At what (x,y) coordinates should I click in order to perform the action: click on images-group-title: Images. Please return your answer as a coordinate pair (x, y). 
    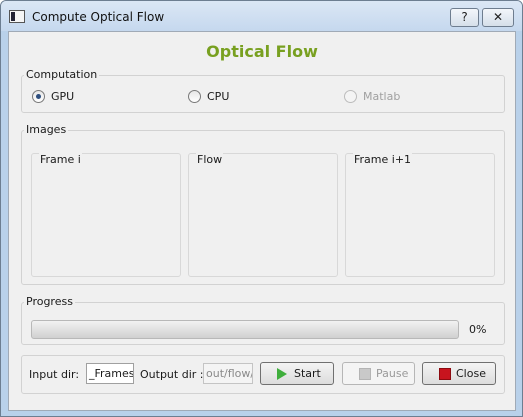
    Looking at the image, I should click on (46, 129).